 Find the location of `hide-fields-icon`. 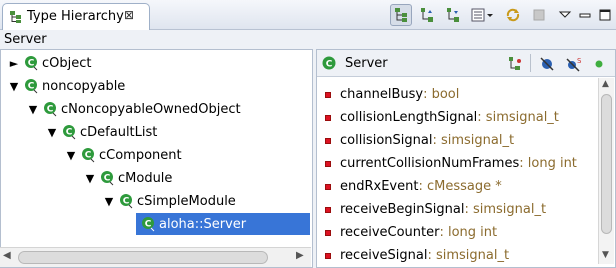

hide-fields-icon is located at coordinates (547, 64).